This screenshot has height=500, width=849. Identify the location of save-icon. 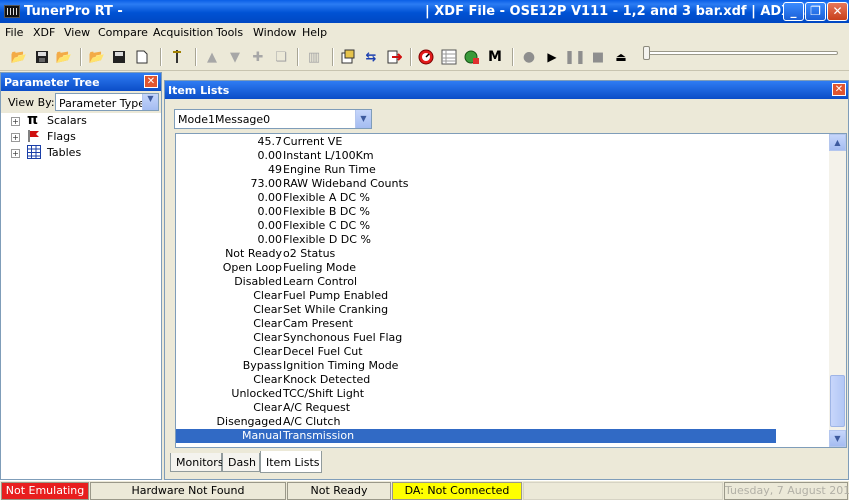
(42, 57).